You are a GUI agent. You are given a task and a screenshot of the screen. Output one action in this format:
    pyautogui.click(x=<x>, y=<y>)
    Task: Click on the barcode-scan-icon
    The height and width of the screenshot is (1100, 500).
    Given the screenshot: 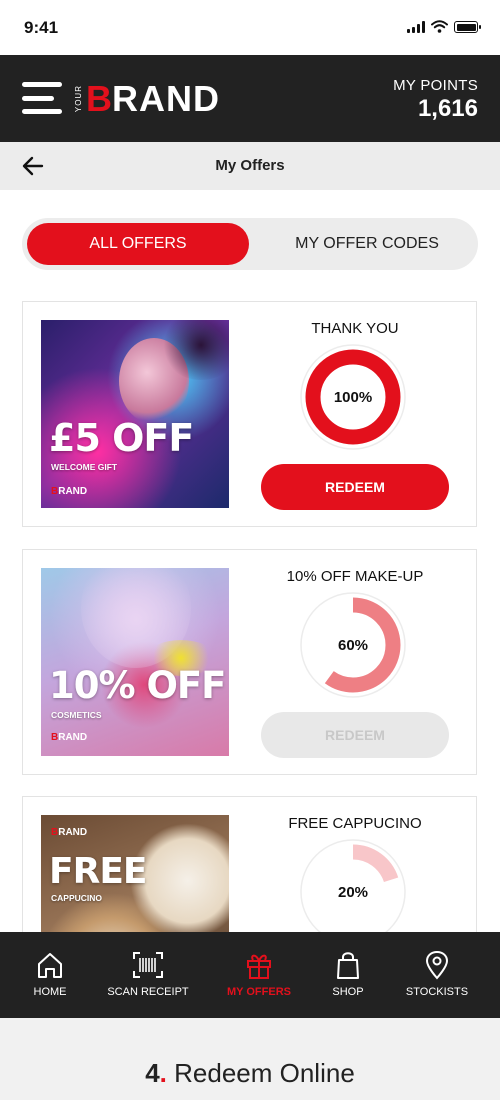 What is the action you would take?
    pyautogui.click(x=148, y=965)
    